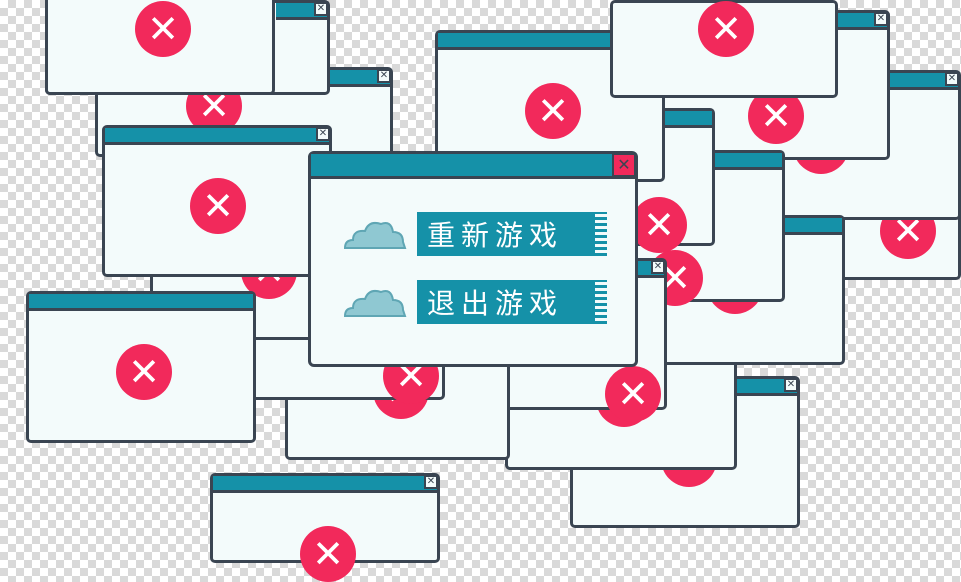 The width and height of the screenshot is (961, 582). I want to click on quit-game-button: 退出游戏, so click(512, 302).